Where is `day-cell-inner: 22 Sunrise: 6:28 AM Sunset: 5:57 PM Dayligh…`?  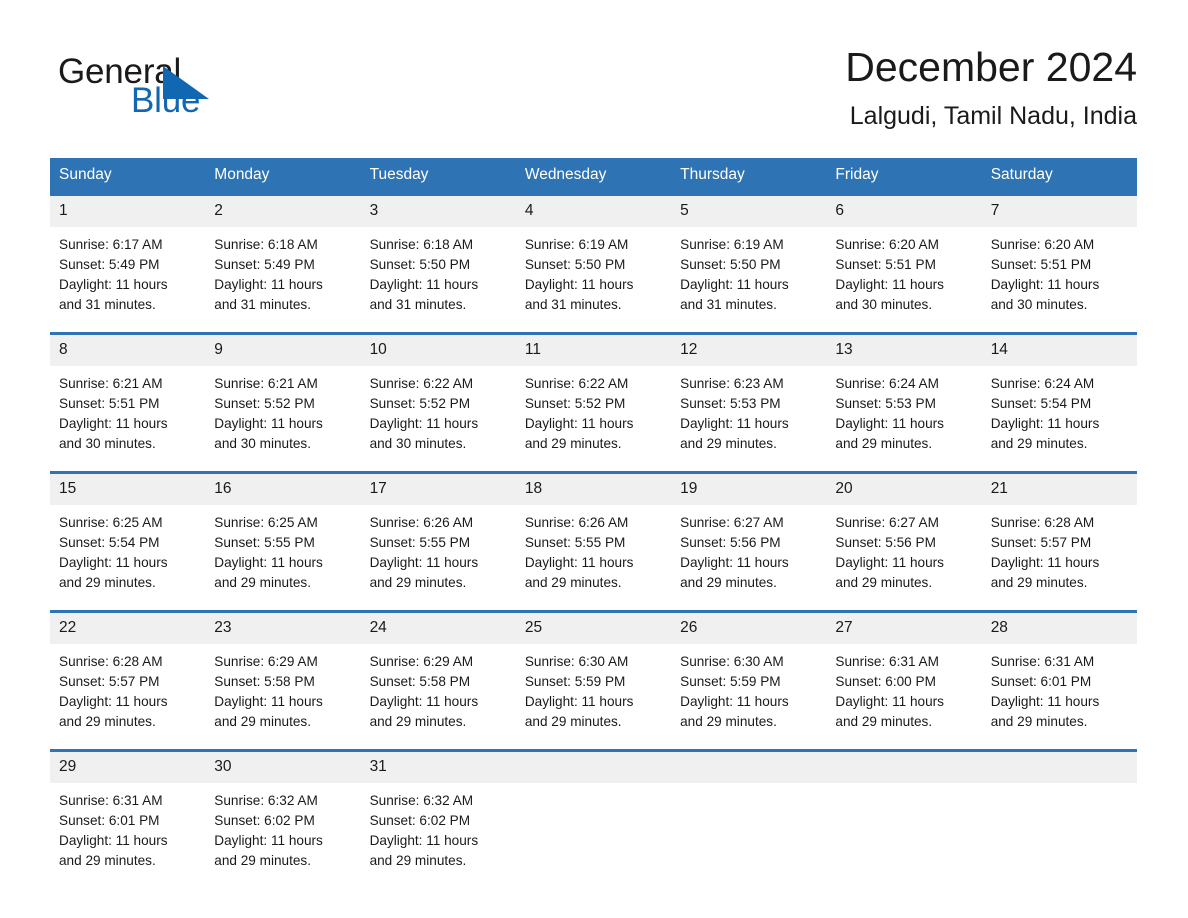
day-cell-inner: 22 Sunrise: 6:28 AM Sunset: 5:57 PM Dayligh… is located at coordinates (128, 671).